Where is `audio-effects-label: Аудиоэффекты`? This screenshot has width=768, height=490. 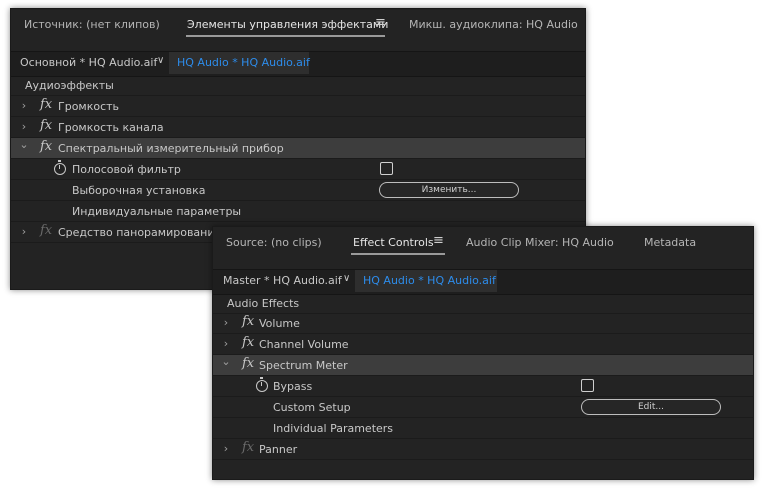
audio-effects-label: Аудиоэффекты is located at coordinates (69, 85).